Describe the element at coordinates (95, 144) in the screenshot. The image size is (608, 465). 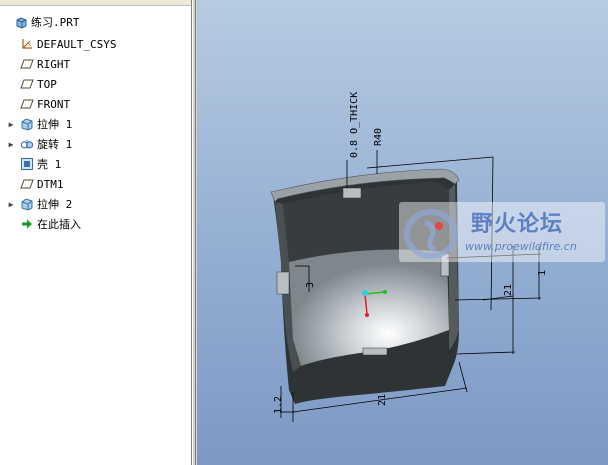
I see `tree-item-revolve-1: ▶ 旋转 1` at that location.